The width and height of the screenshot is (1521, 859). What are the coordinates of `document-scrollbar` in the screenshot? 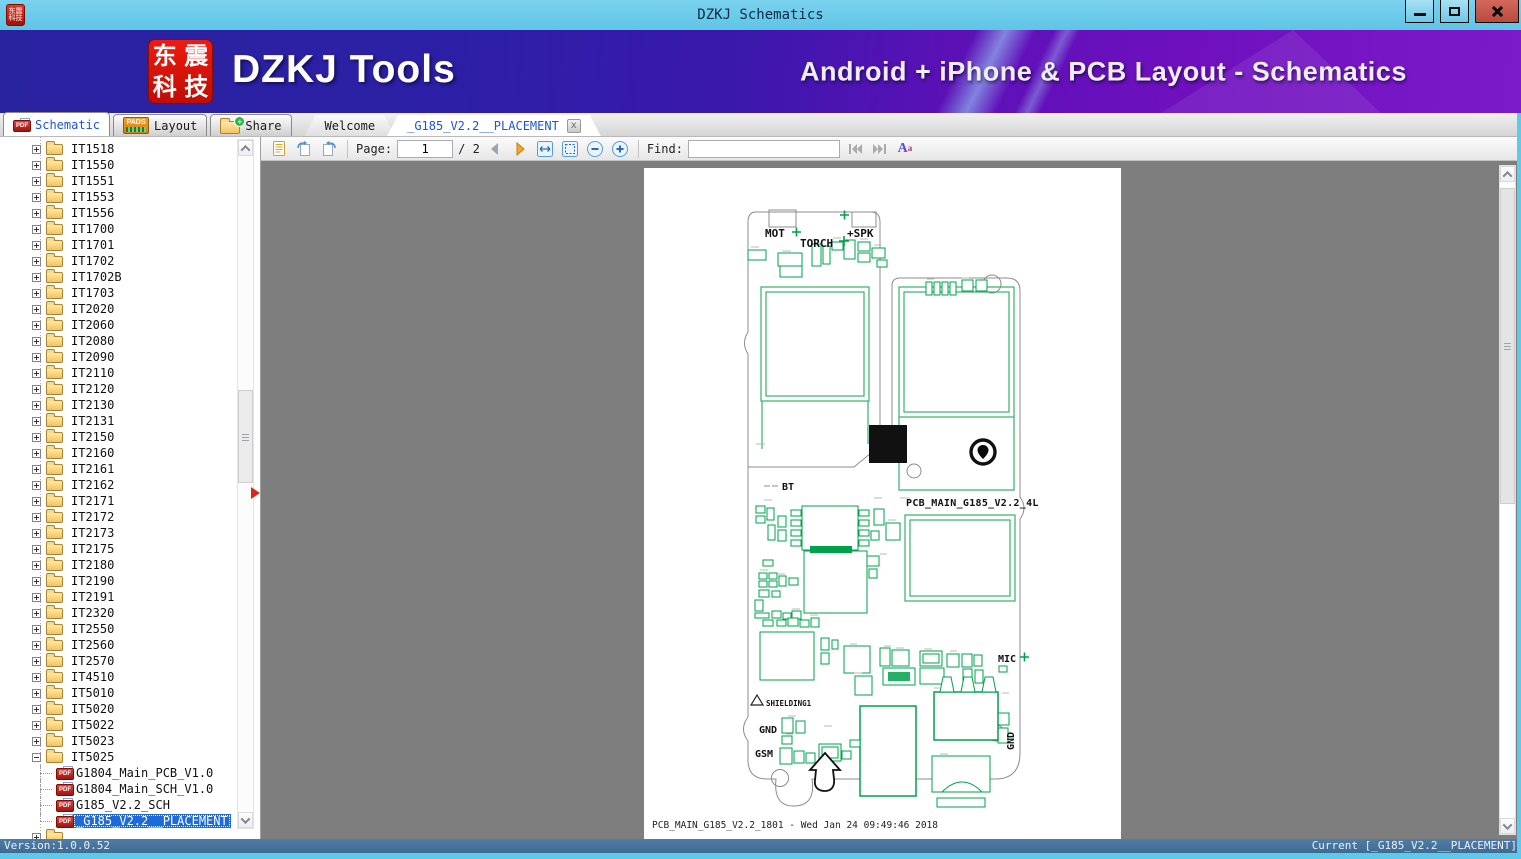 It's located at (1507, 500).